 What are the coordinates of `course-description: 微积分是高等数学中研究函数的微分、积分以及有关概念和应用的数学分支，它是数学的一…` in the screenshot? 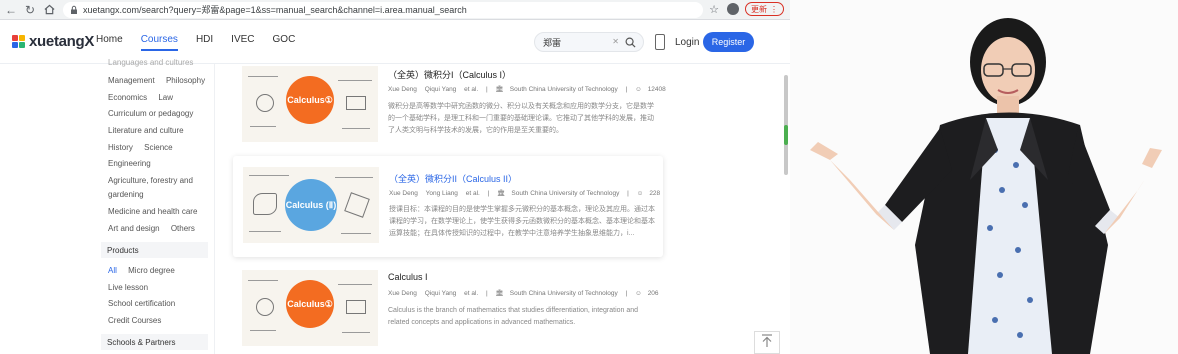 It's located at (521, 118).